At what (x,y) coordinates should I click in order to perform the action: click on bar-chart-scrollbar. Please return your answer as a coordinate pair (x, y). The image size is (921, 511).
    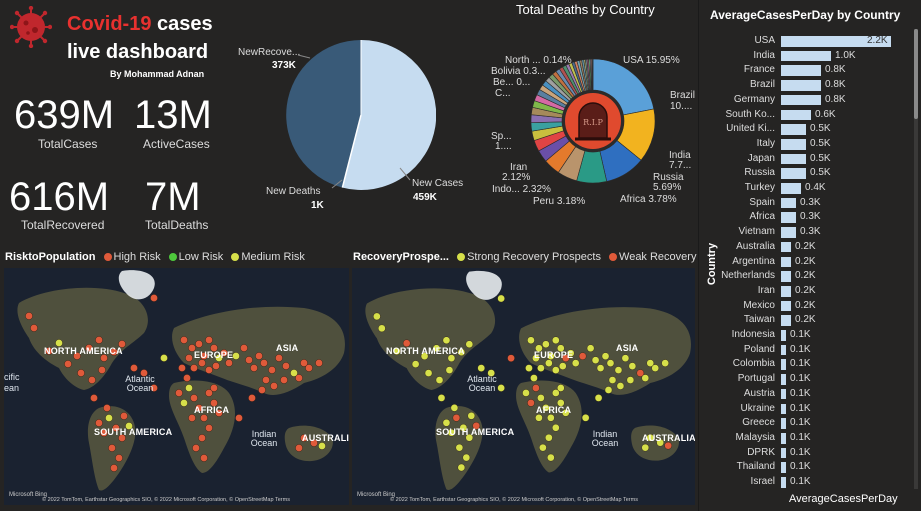
    Looking at the image, I should click on (916, 259).